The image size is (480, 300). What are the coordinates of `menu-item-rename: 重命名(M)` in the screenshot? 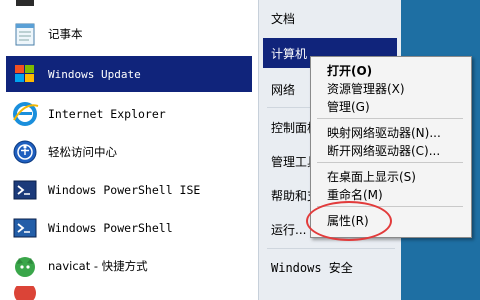 It's located at (390, 194).